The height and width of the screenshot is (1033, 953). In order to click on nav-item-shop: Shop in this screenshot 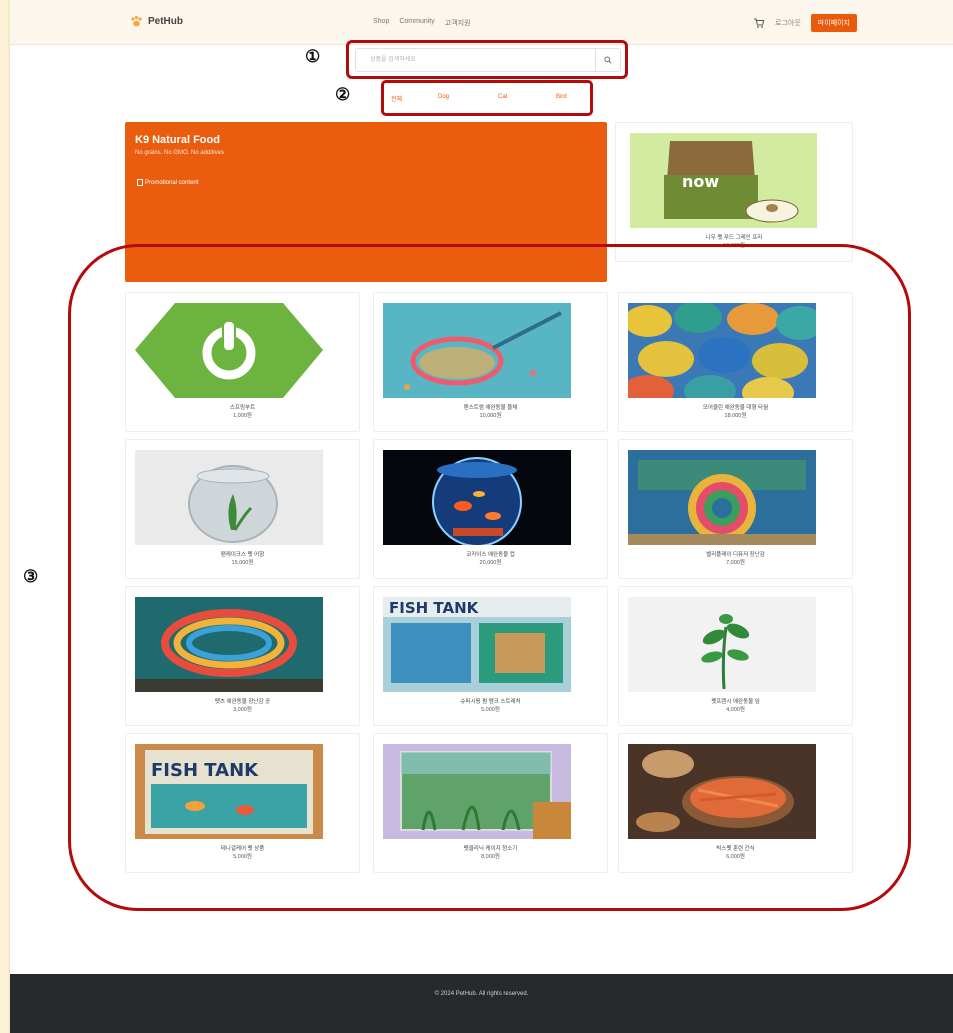, I will do `click(381, 23)`.